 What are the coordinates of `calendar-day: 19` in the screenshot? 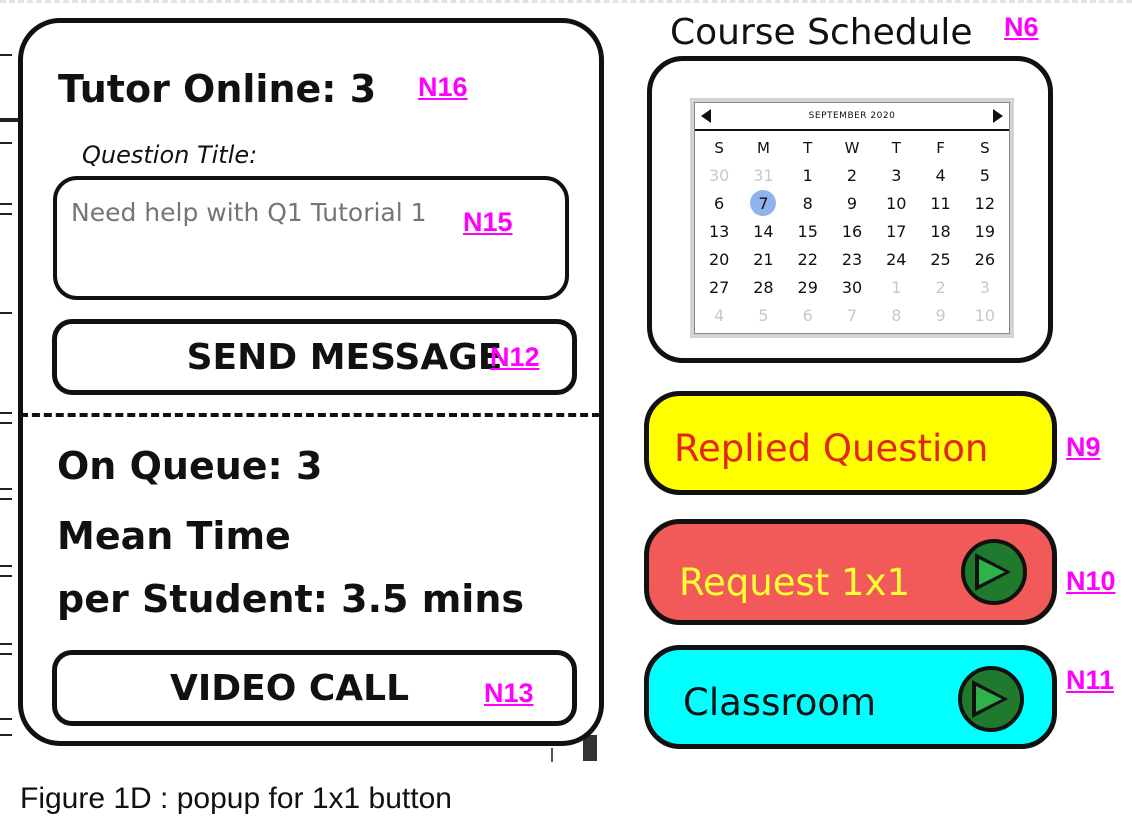 It's located at (985, 231).